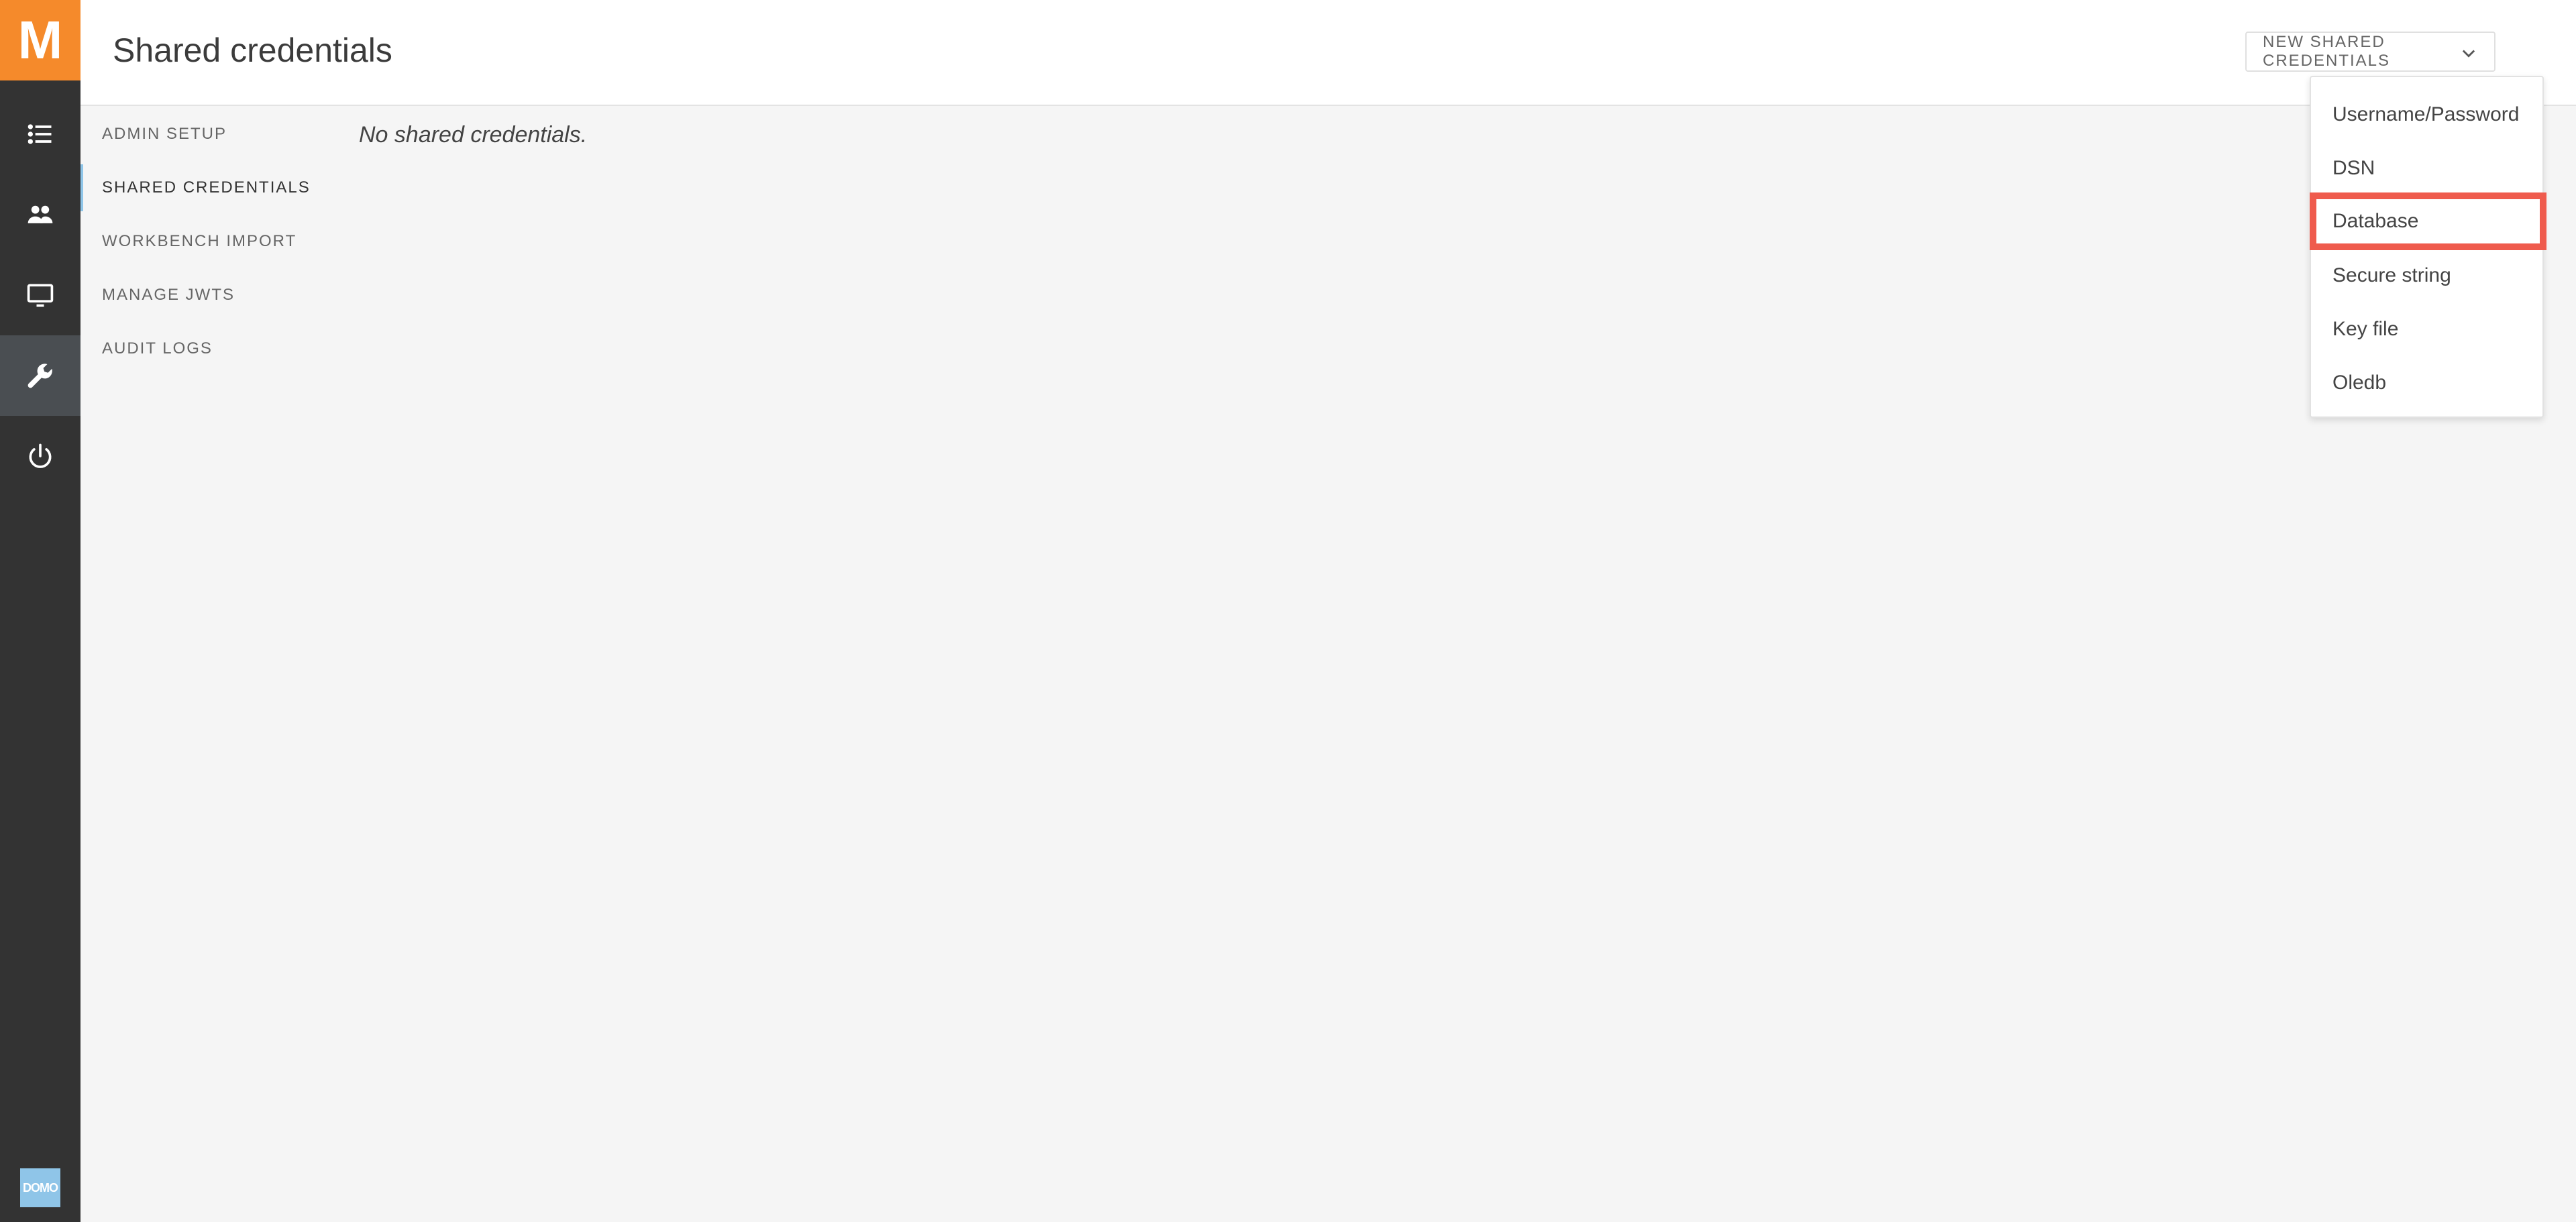 The image size is (2576, 1222). What do you see at coordinates (473, 135) in the screenshot?
I see `empty-state-message: No shared credentials.` at bounding box center [473, 135].